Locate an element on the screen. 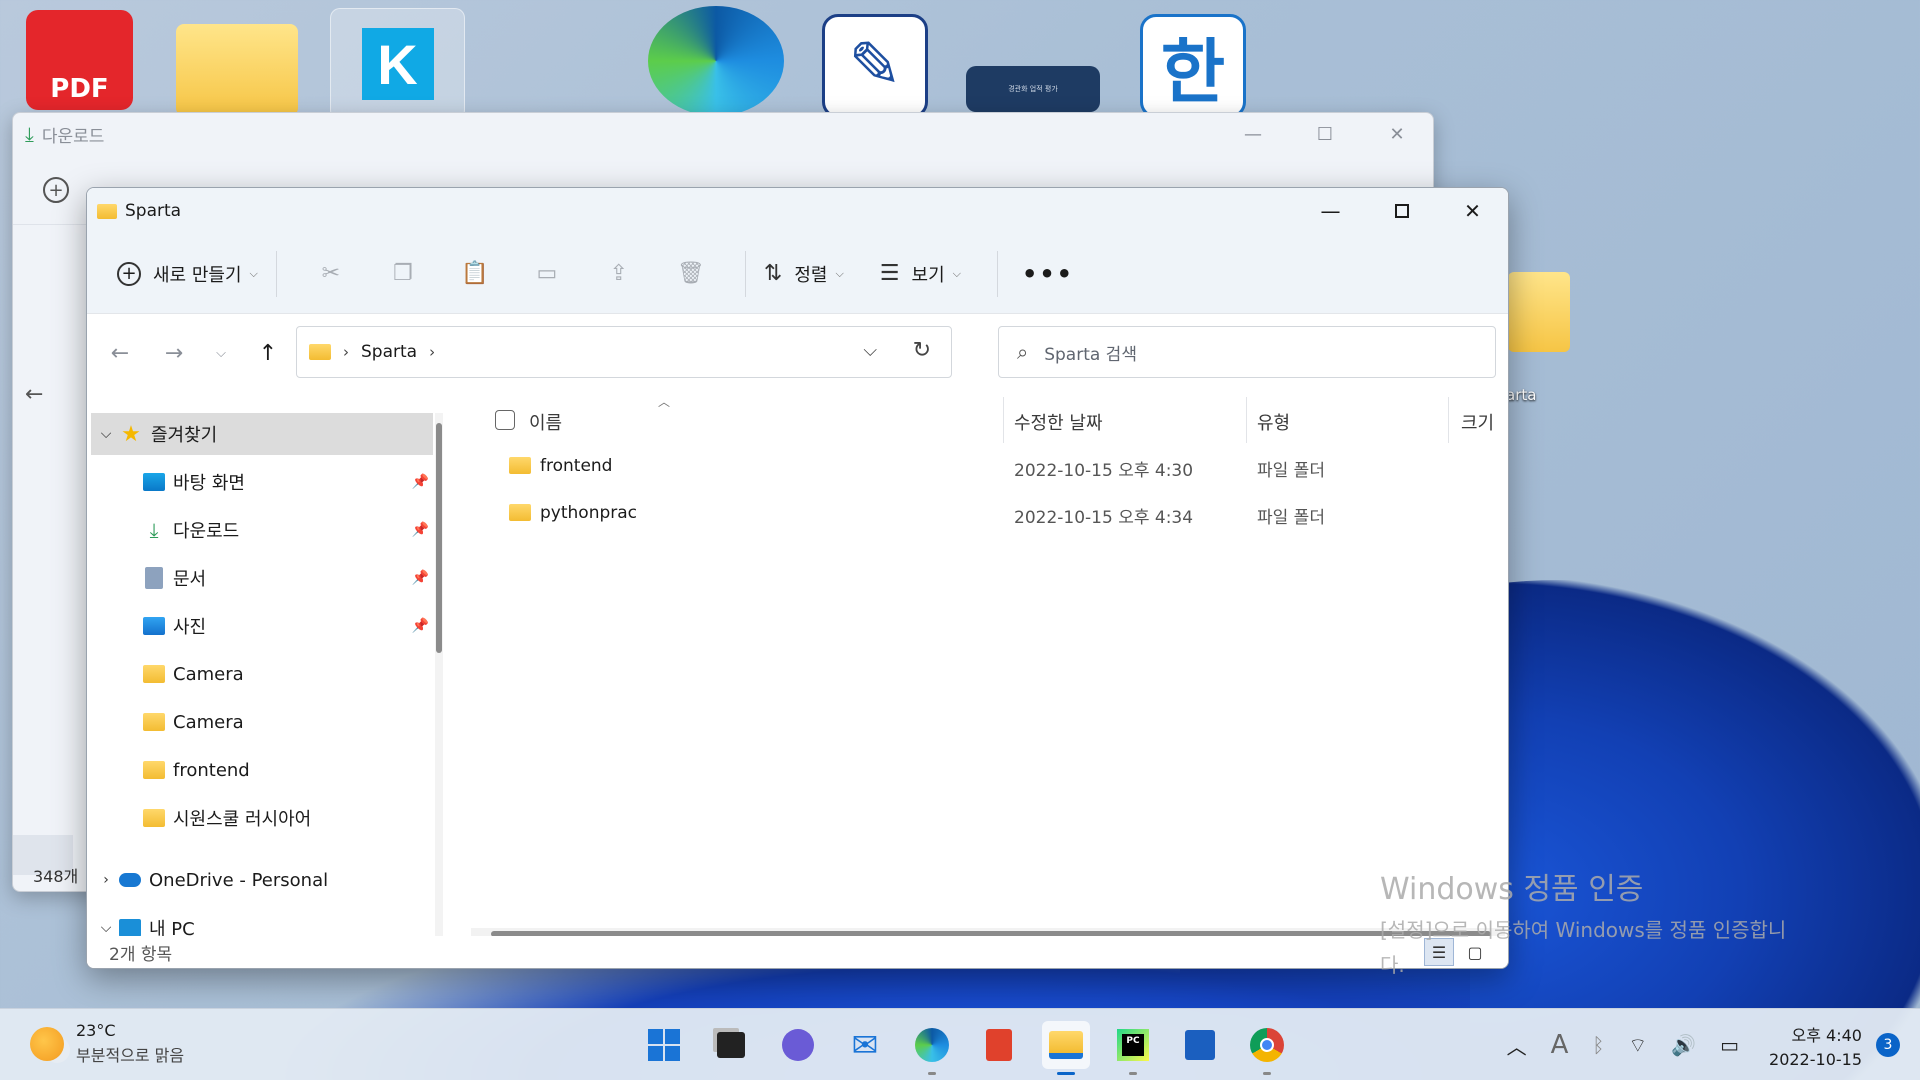  maximize-button: ☐ is located at coordinates (1325, 134).